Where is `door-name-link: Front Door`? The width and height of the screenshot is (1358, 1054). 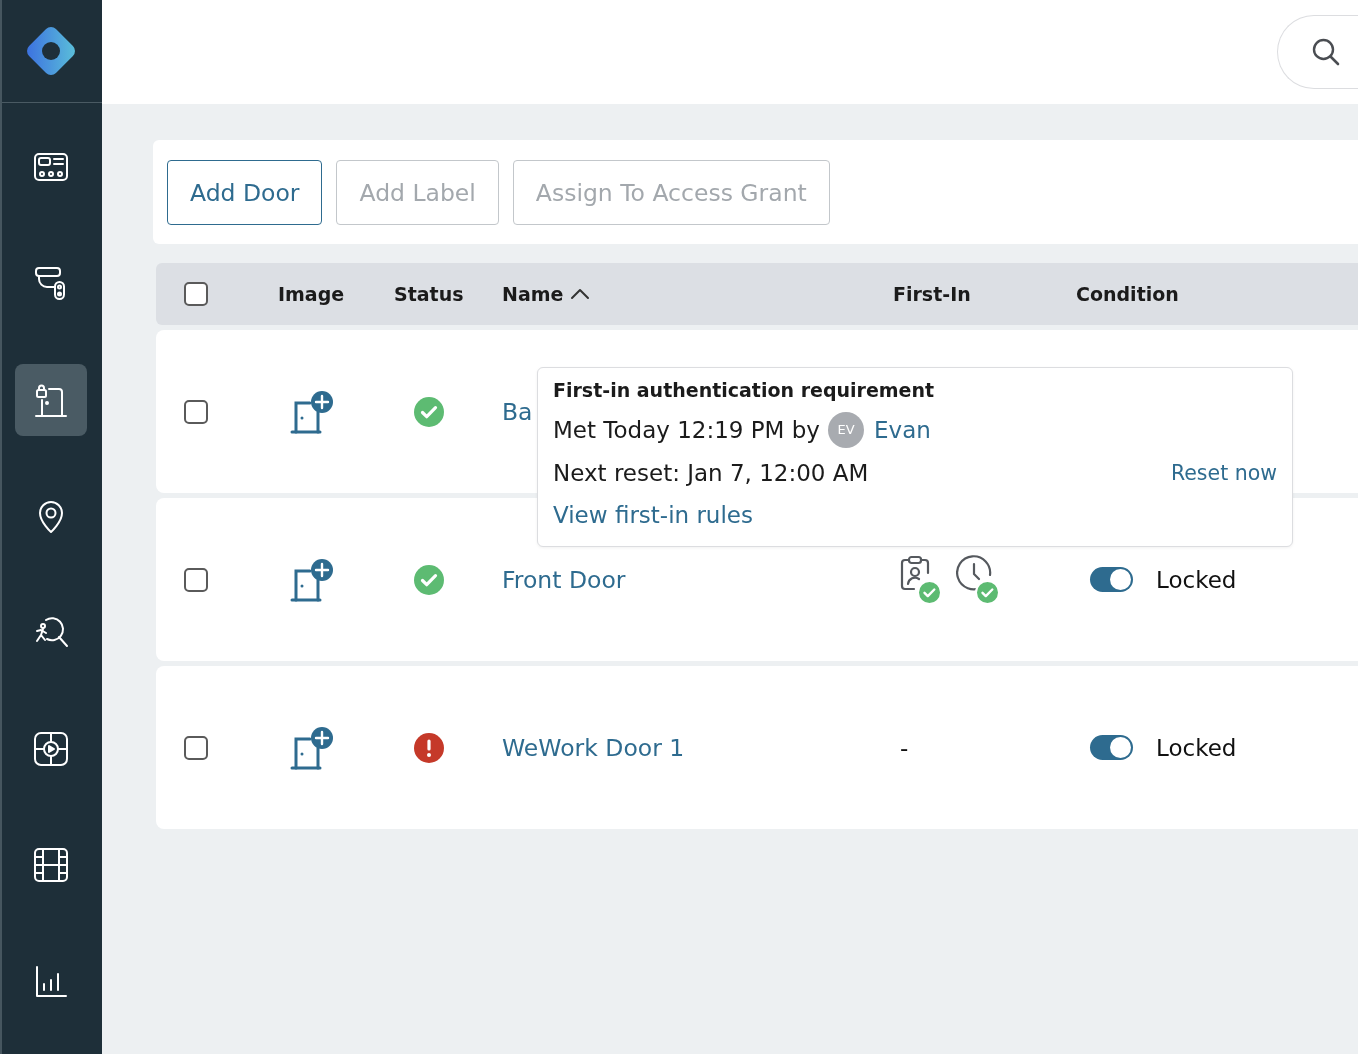
door-name-link: Front Door is located at coordinates (564, 579).